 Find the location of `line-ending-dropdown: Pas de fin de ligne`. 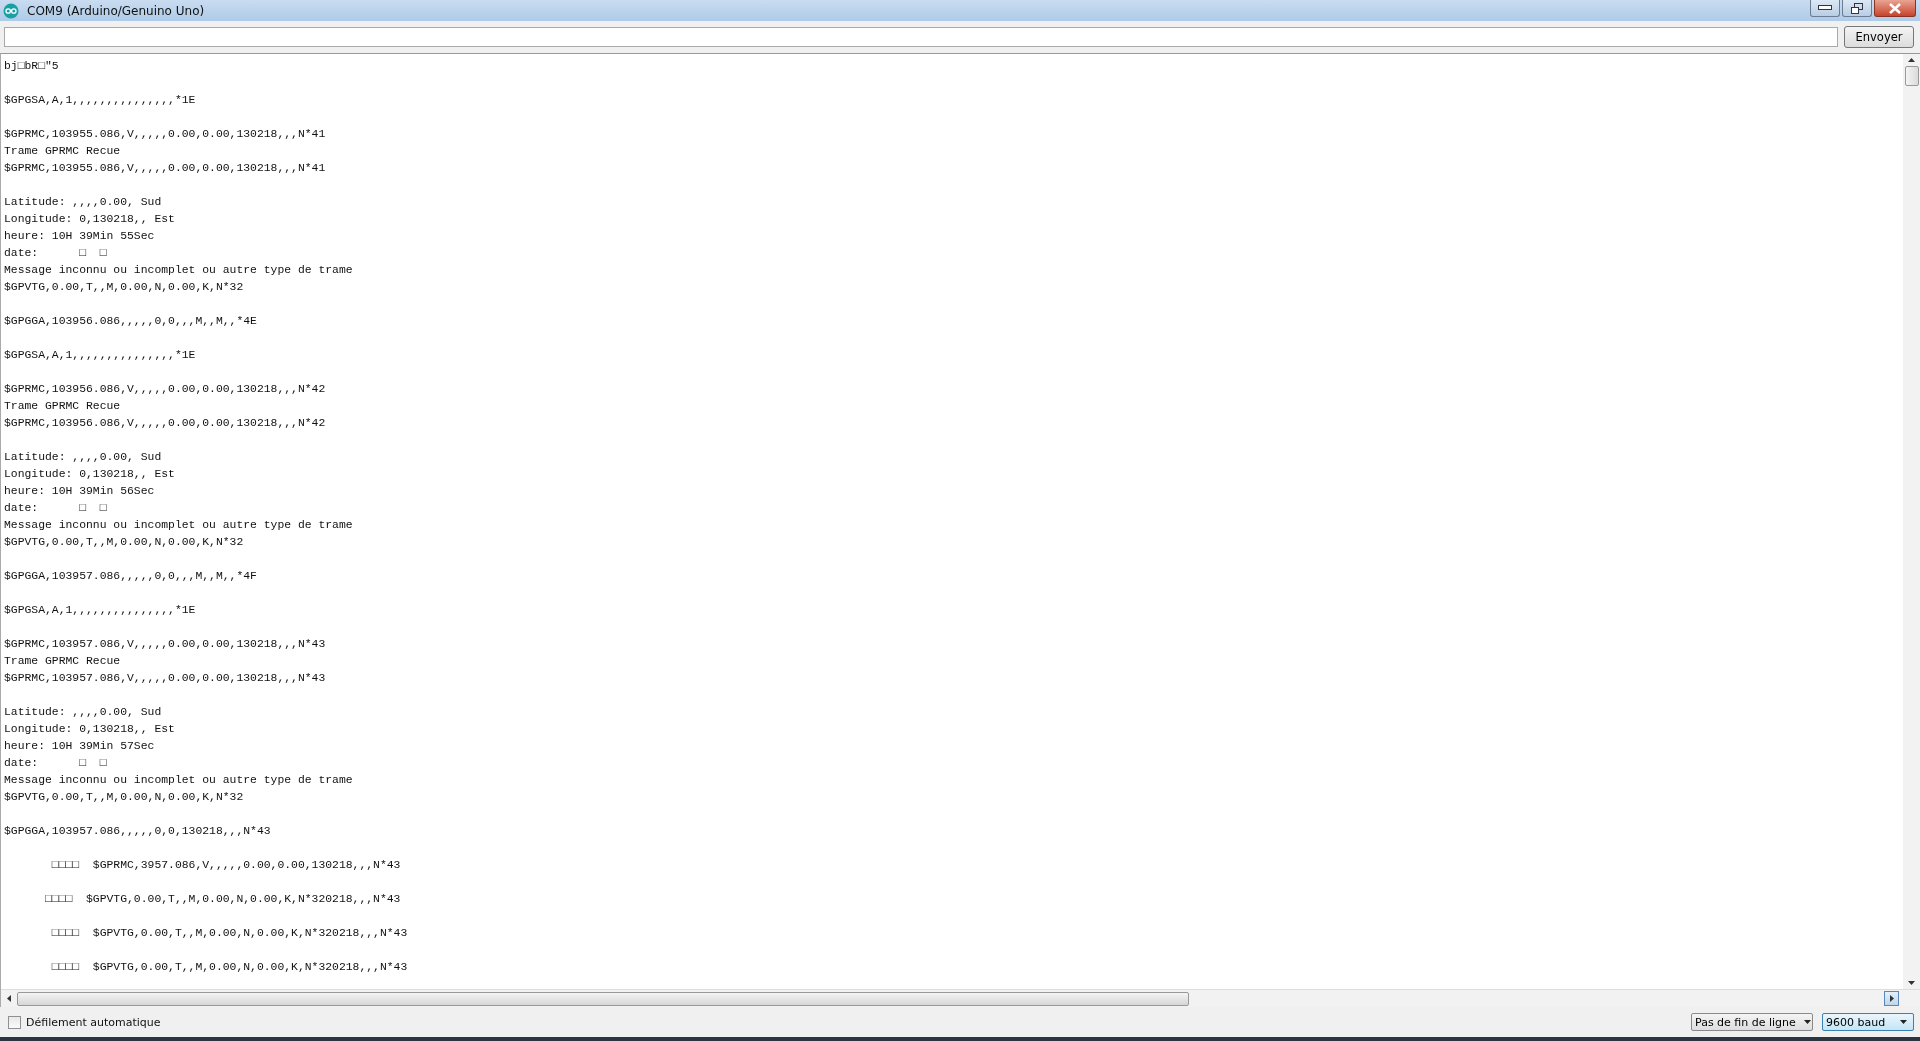

line-ending-dropdown: Pas de fin de ligne is located at coordinates (1752, 1022).